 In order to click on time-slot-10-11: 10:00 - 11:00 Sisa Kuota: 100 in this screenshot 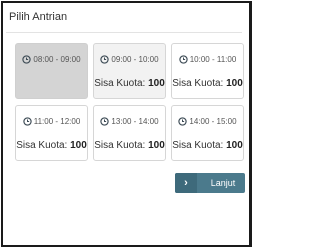, I will do `click(207, 71)`.